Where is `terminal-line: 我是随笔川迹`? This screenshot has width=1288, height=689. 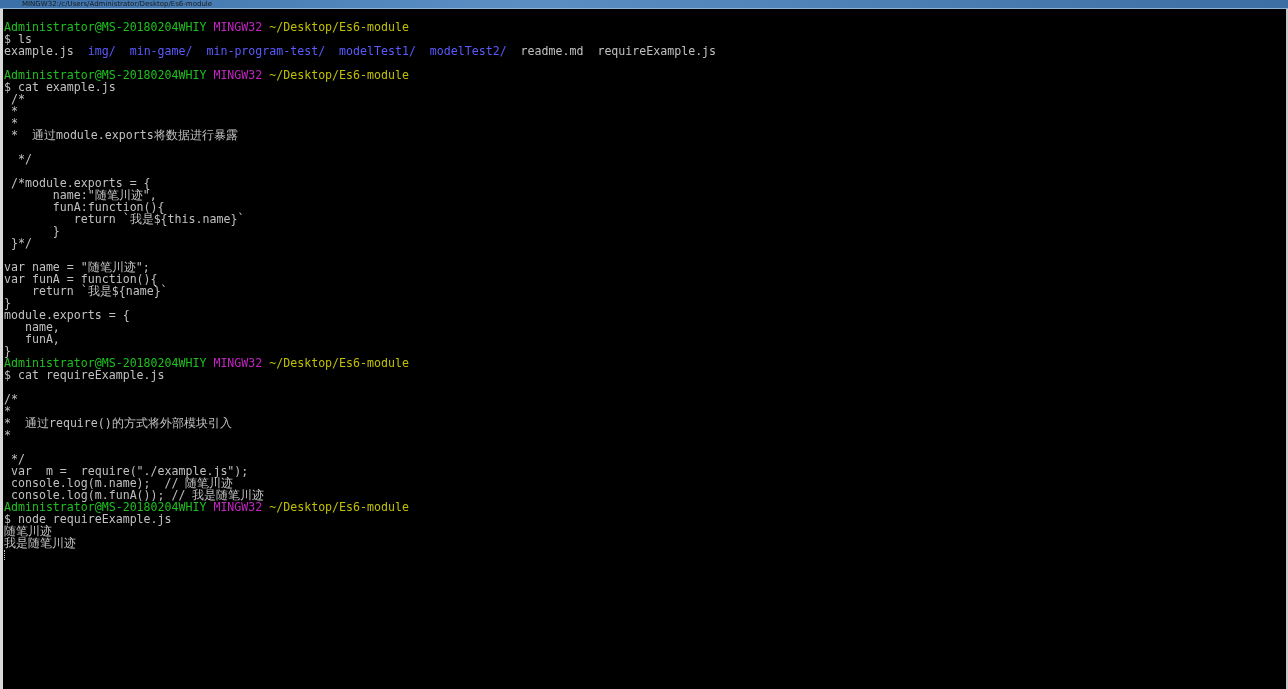
terminal-line: 我是随笔川迹 is located at coordinates (40, 543).